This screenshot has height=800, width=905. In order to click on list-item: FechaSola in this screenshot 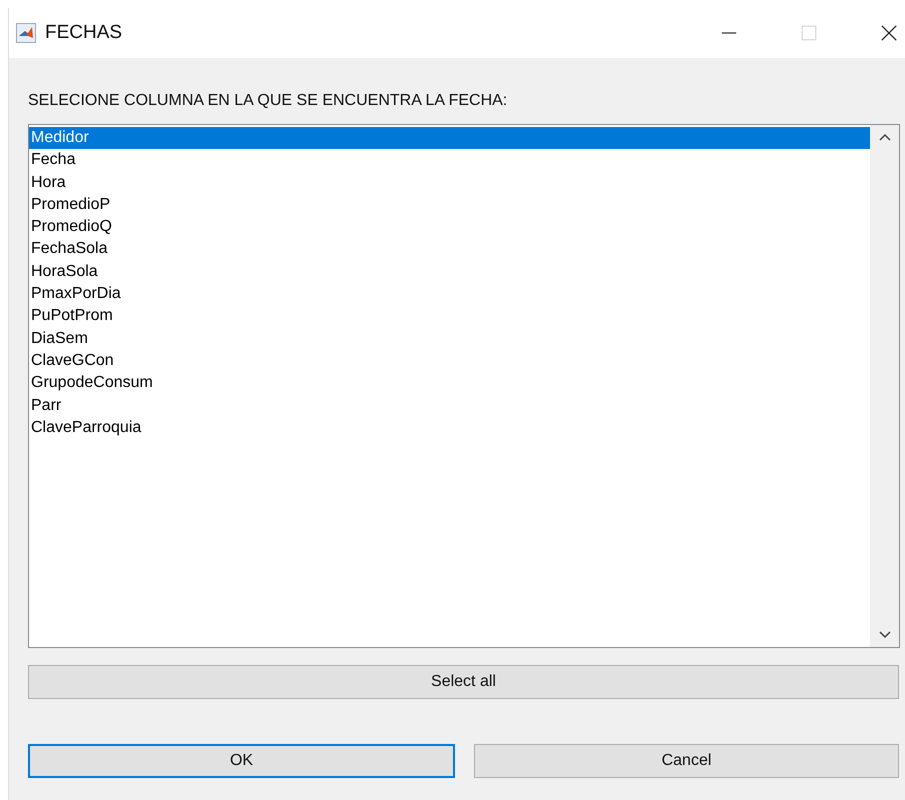, I will do `click(449, 249)`.